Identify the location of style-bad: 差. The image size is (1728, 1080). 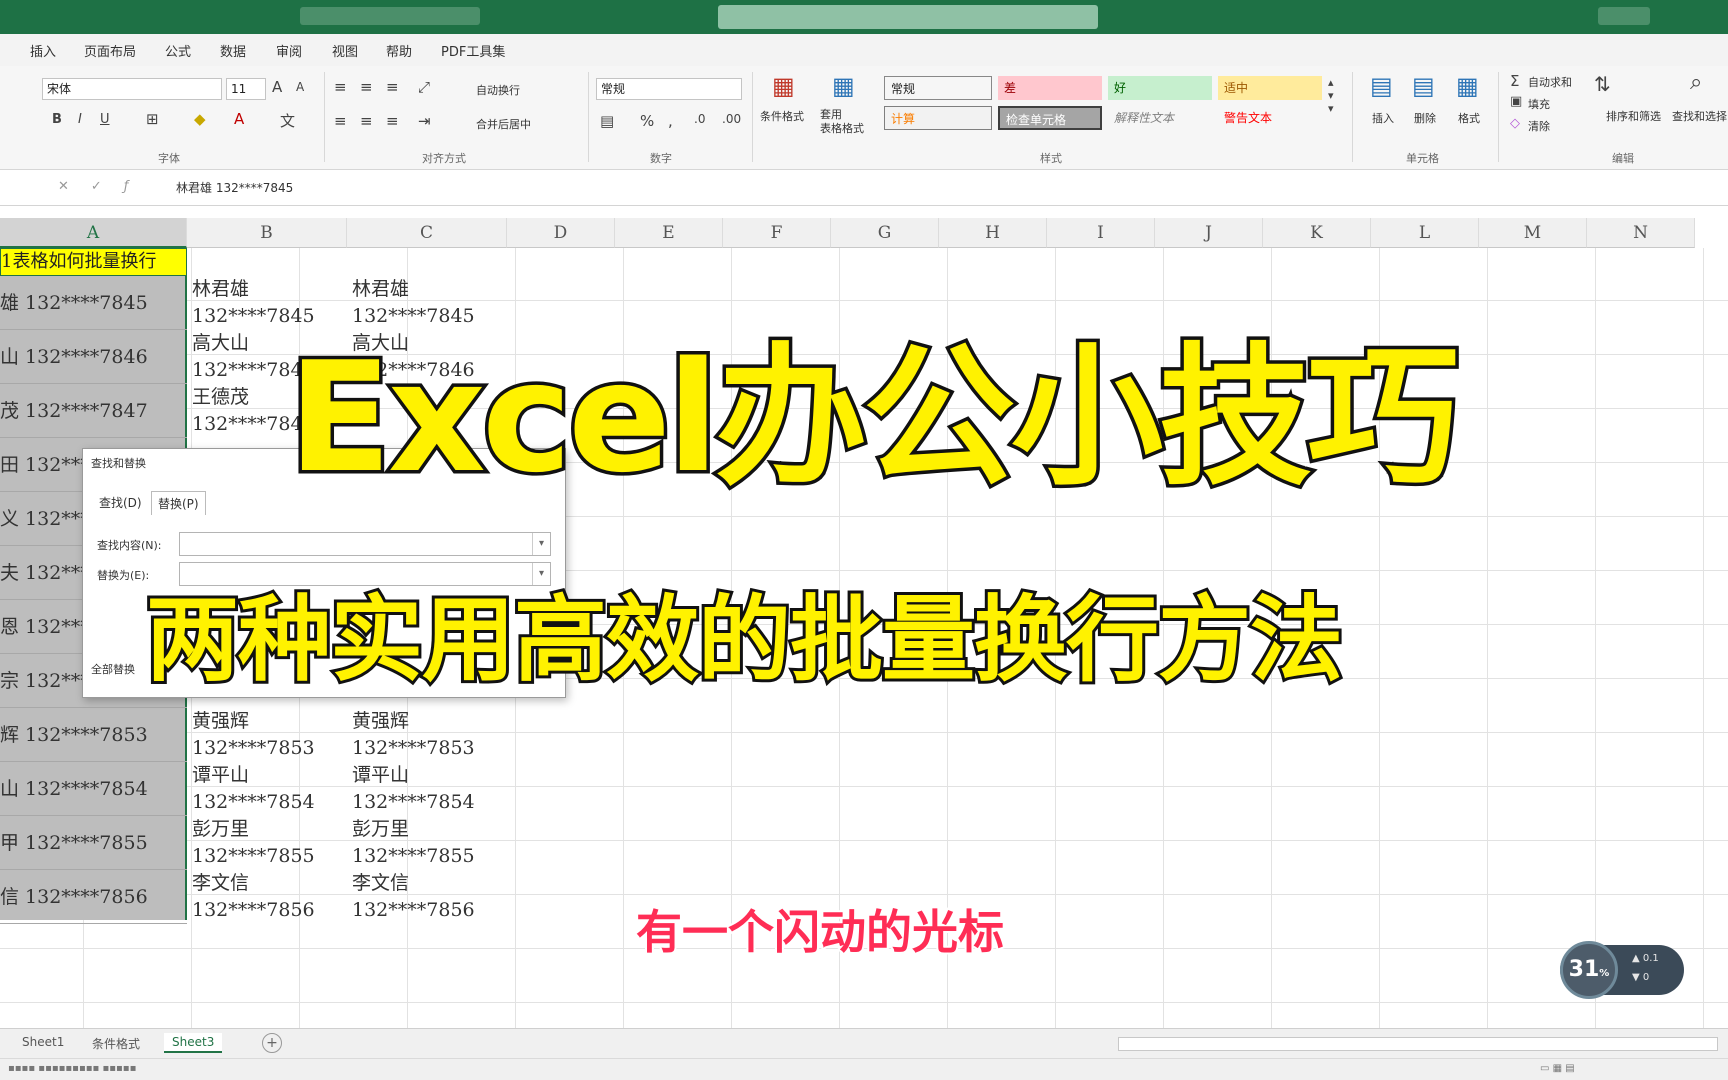
(1050, 88).